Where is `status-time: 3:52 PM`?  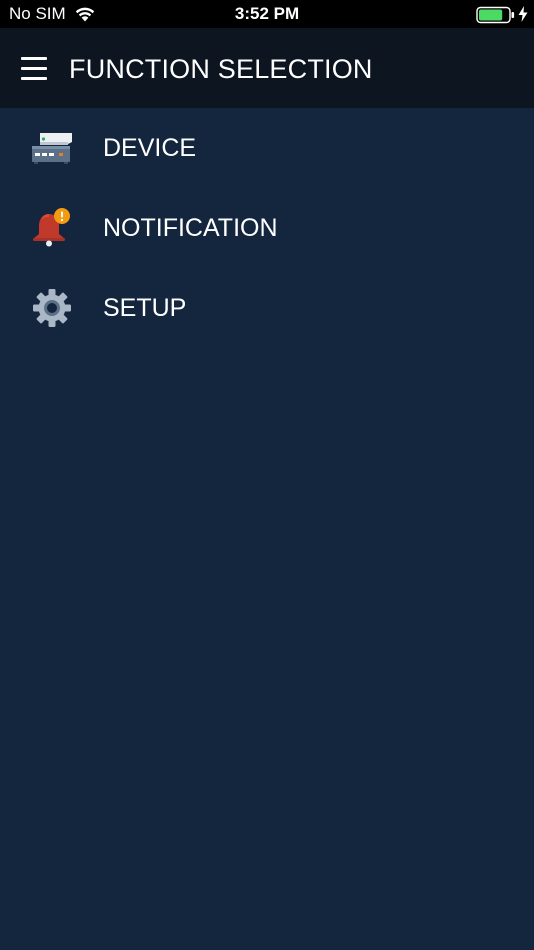 status-time: 3:52 PM is located at coordinates (267, 13).